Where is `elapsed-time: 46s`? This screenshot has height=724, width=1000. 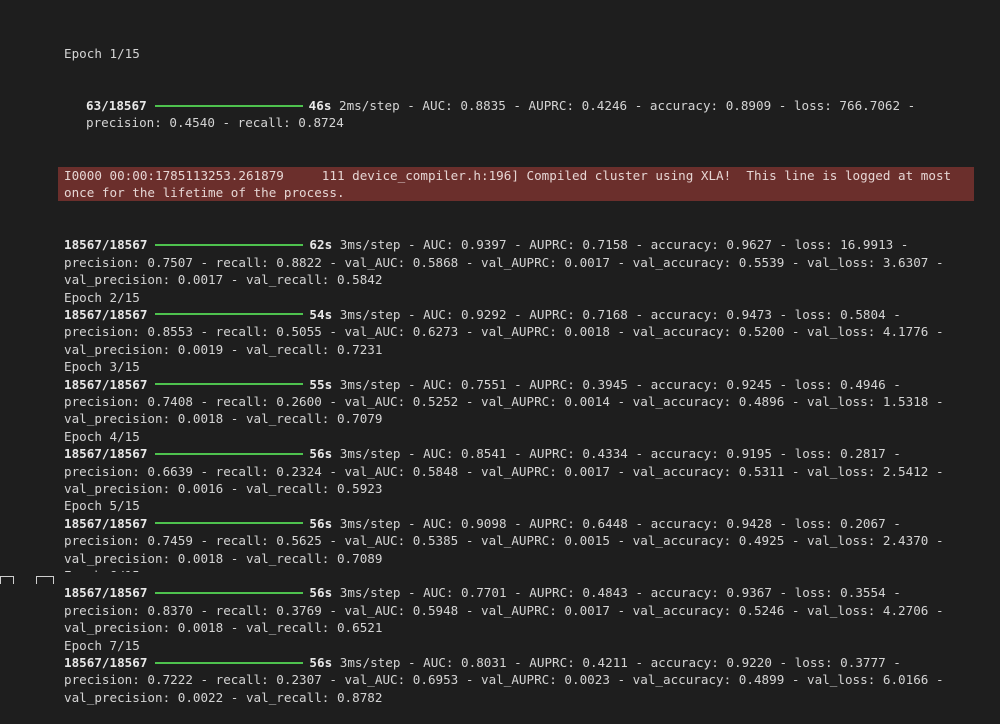
elapsed-time: 46s is located at coordinates (320, 106).